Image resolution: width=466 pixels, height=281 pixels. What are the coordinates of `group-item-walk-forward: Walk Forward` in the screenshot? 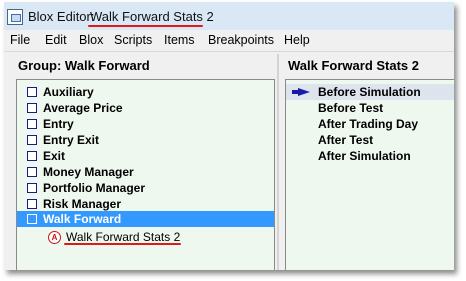 It's located at (145, 219).